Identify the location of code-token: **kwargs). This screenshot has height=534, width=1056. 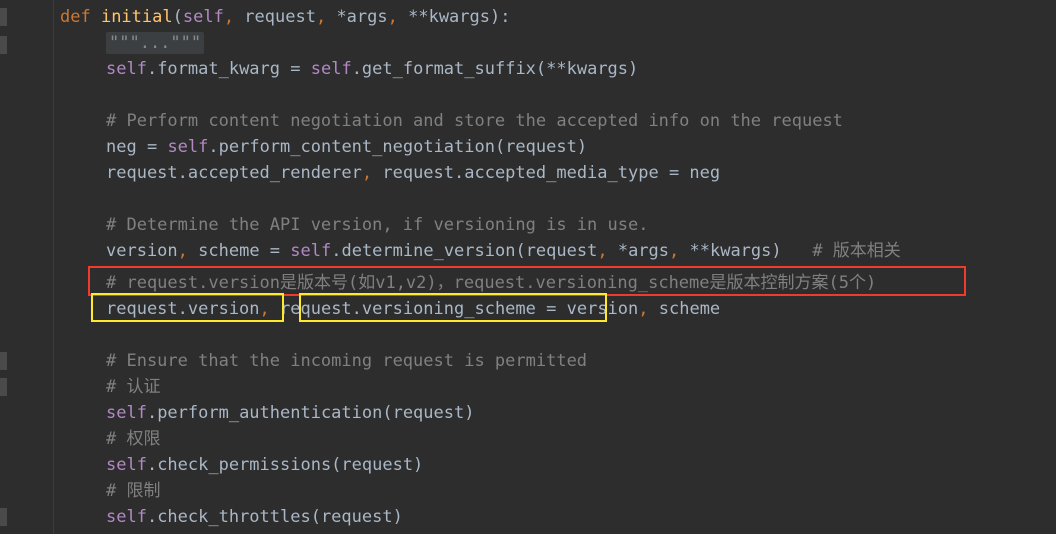
(730, 251).